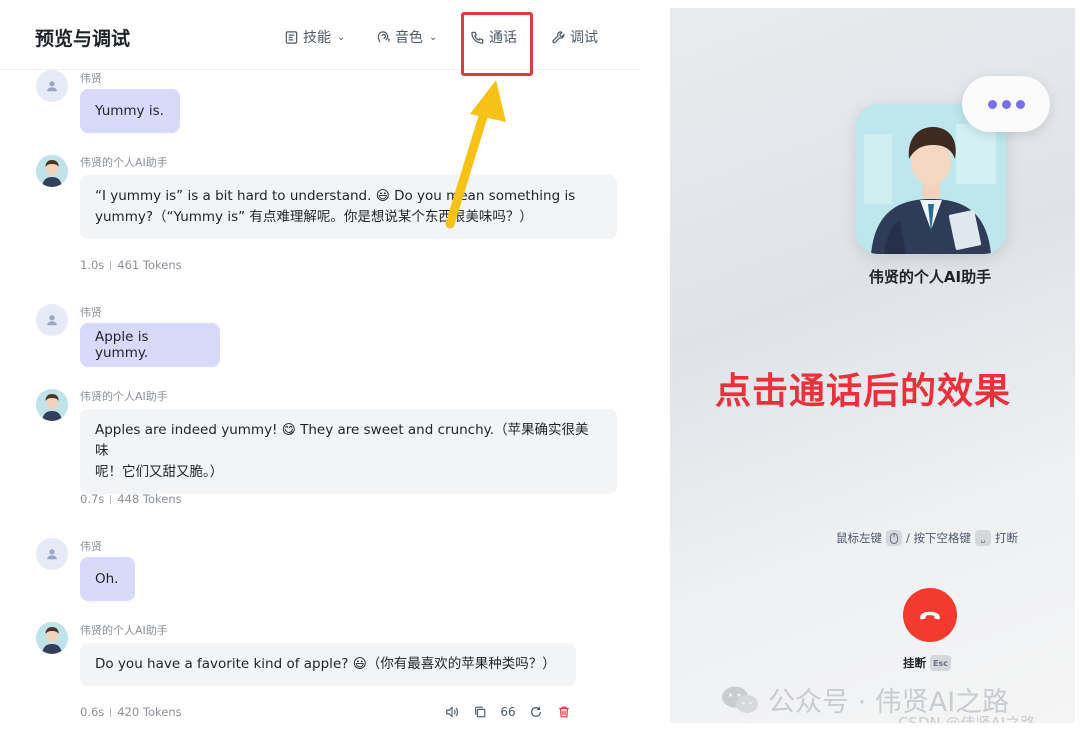  Describe the element at coordinates (409, 38) in the screenshot. I see `tab-voice-label: 音色` at that location.